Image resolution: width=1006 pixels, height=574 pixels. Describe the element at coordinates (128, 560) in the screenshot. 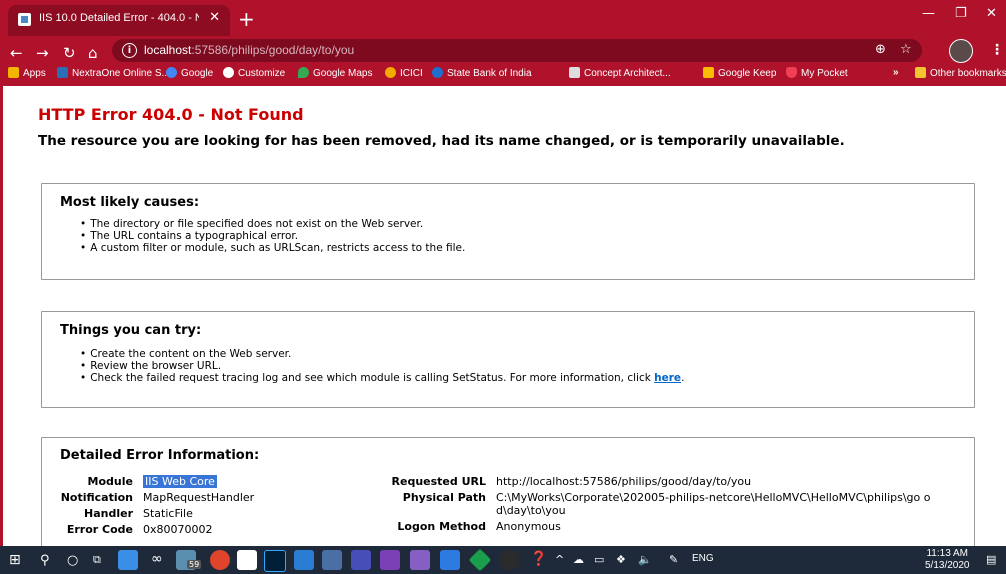

I see `vscode-icon` at that location.